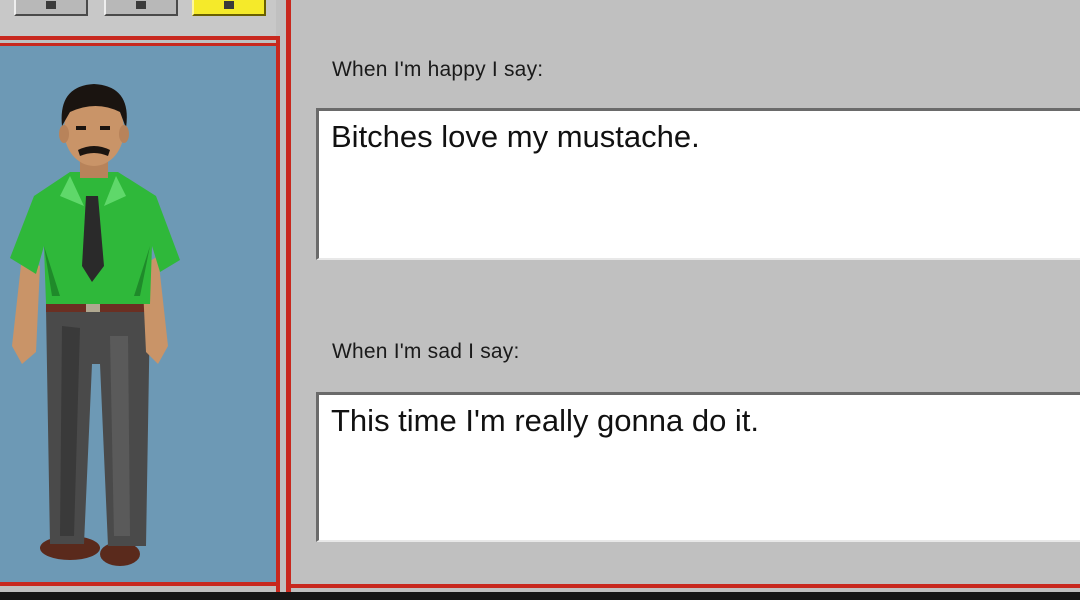  What do you see at coordinates (138, 18) in the screenshot?
I see `toolbar` at bounding box center [138, 18].